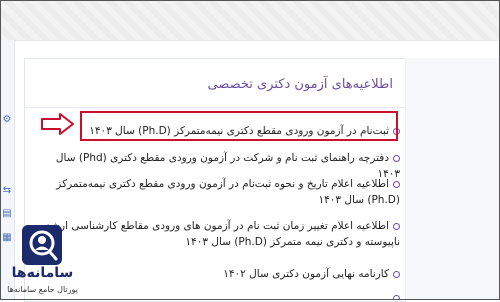 The image size is (500, 302). What do you see at coordinates (42, 273) in the screenshot?
I see `logo-name: سامانه‌ها` at bounding box center [42, 273].